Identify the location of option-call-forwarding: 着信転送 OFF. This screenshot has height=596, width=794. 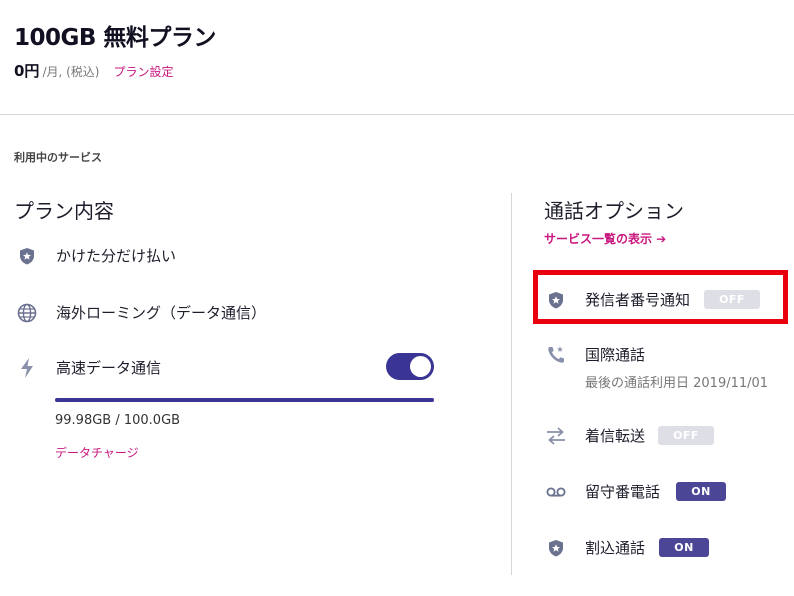
(630, 435).